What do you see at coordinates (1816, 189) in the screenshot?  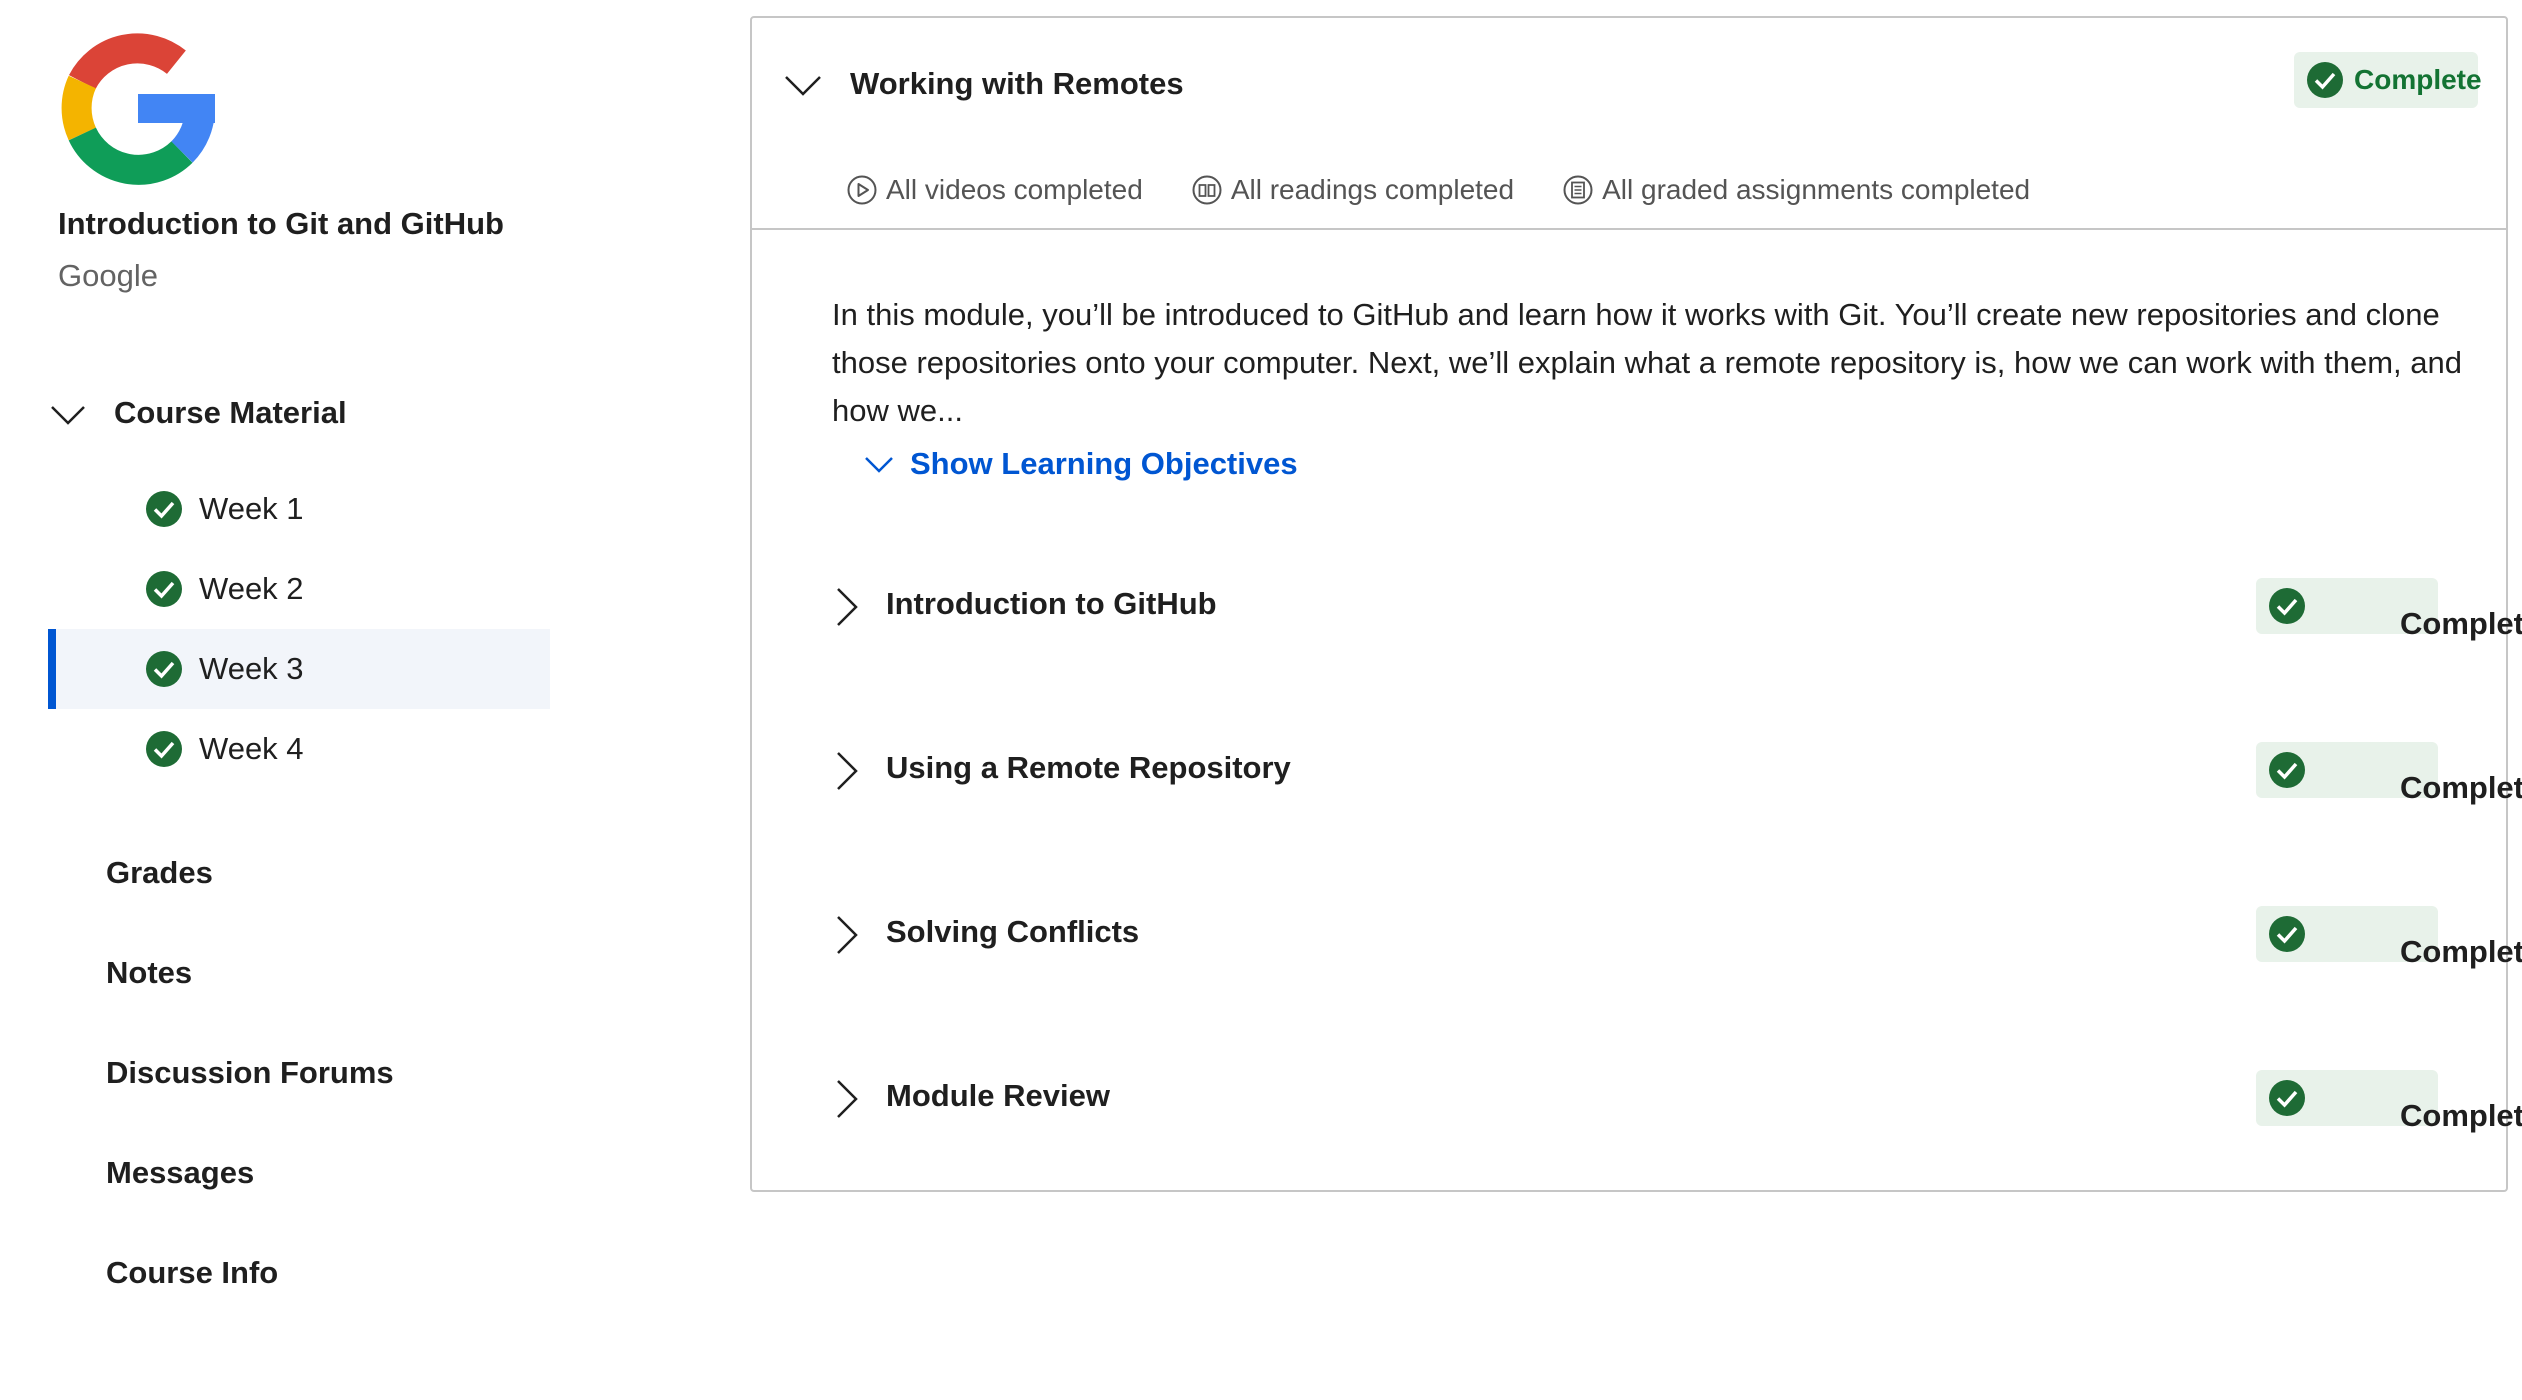 I see `assignments-summary-label: All graded assignments completed` at bounding box center [1816, 189].